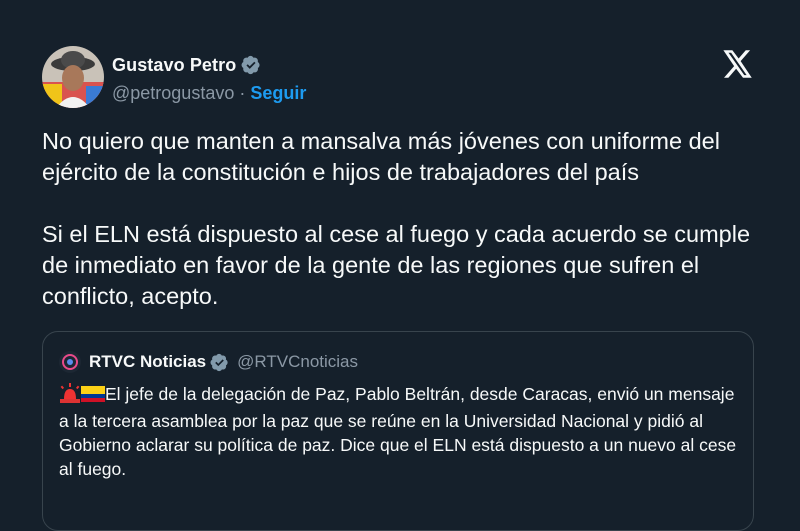  Describe the element at coordinates (278, 93) in the screenshot. I see `follow-button: Seguir` at that location.